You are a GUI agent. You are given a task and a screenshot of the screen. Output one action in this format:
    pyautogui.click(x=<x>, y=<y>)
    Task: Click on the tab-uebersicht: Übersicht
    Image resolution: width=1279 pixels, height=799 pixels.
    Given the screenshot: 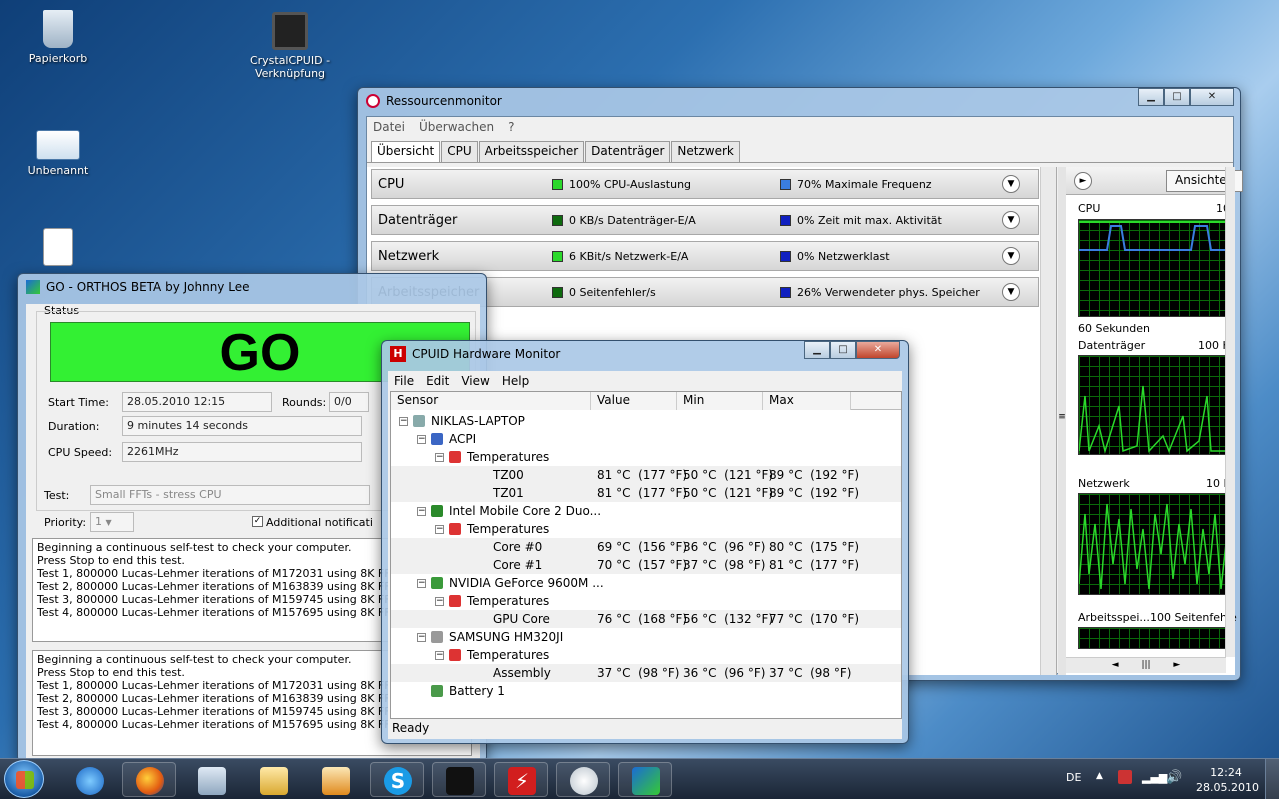 What is the action you would take?
    pyautogui.click(x=406, y=151)
    